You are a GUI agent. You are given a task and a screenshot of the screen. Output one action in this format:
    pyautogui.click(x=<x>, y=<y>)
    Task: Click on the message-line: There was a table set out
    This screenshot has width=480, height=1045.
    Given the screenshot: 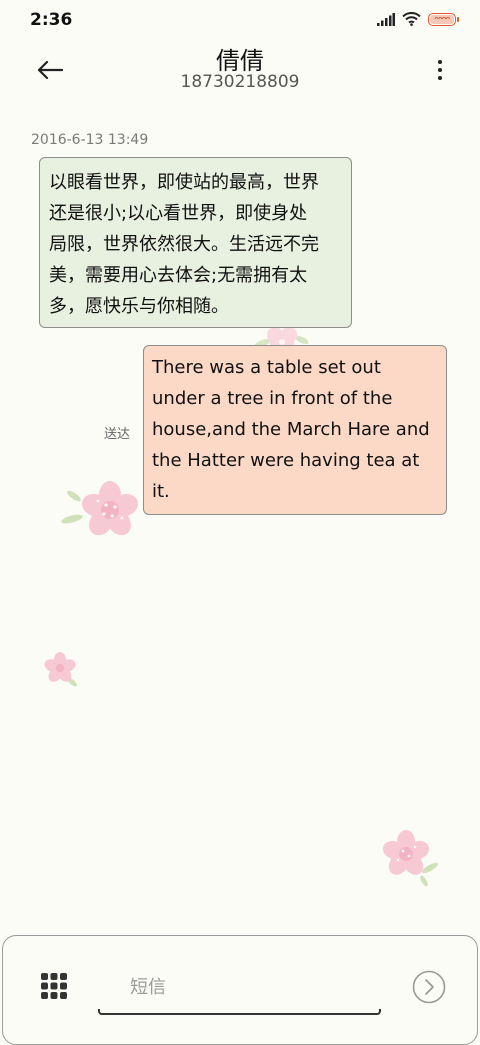 What is the action you would take?
    pyautogui.click(x=266, y=367)
    